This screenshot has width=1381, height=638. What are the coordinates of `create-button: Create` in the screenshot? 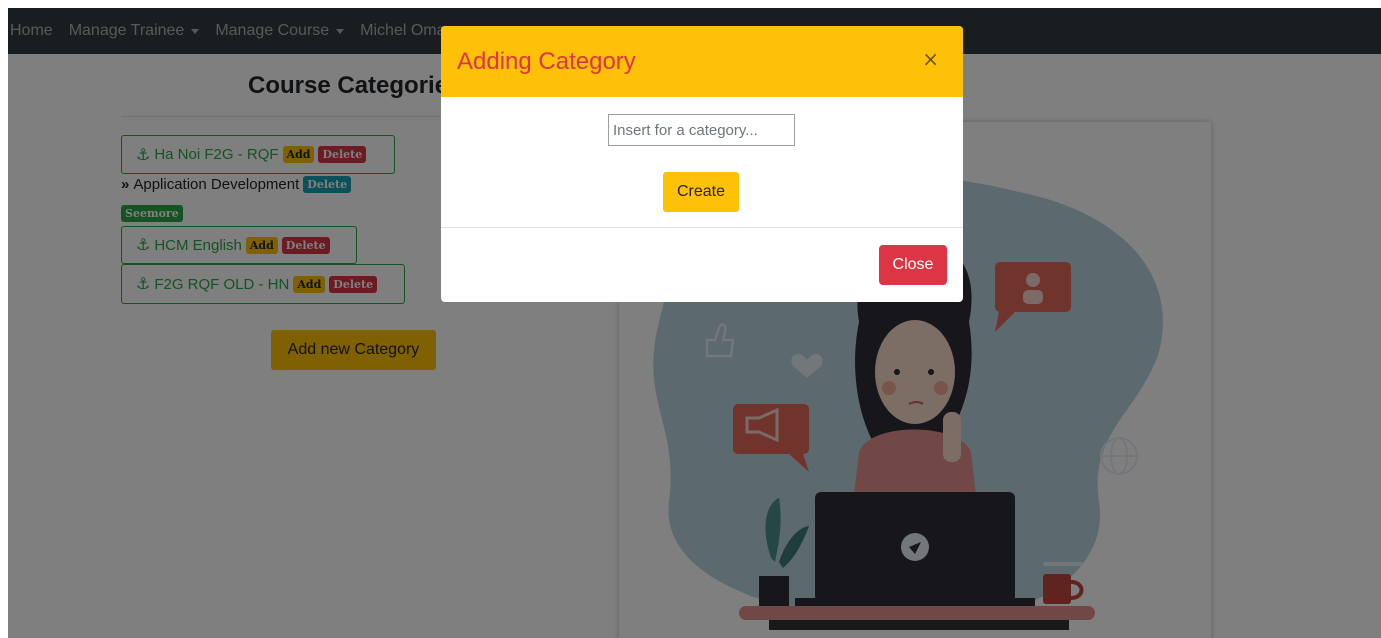 It's located at (701, 192).